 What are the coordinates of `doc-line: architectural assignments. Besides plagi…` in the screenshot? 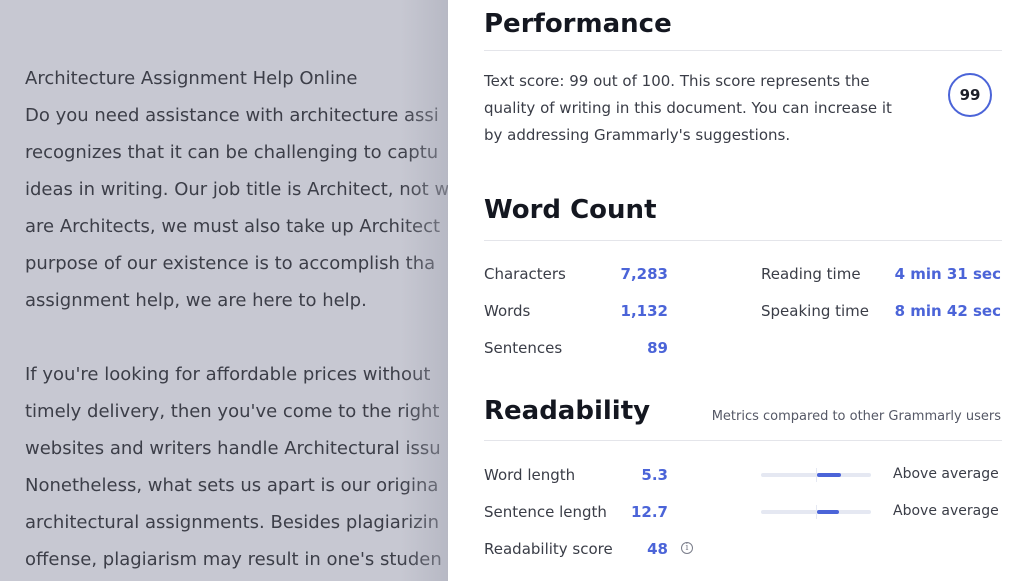 It's located at (232, 522).